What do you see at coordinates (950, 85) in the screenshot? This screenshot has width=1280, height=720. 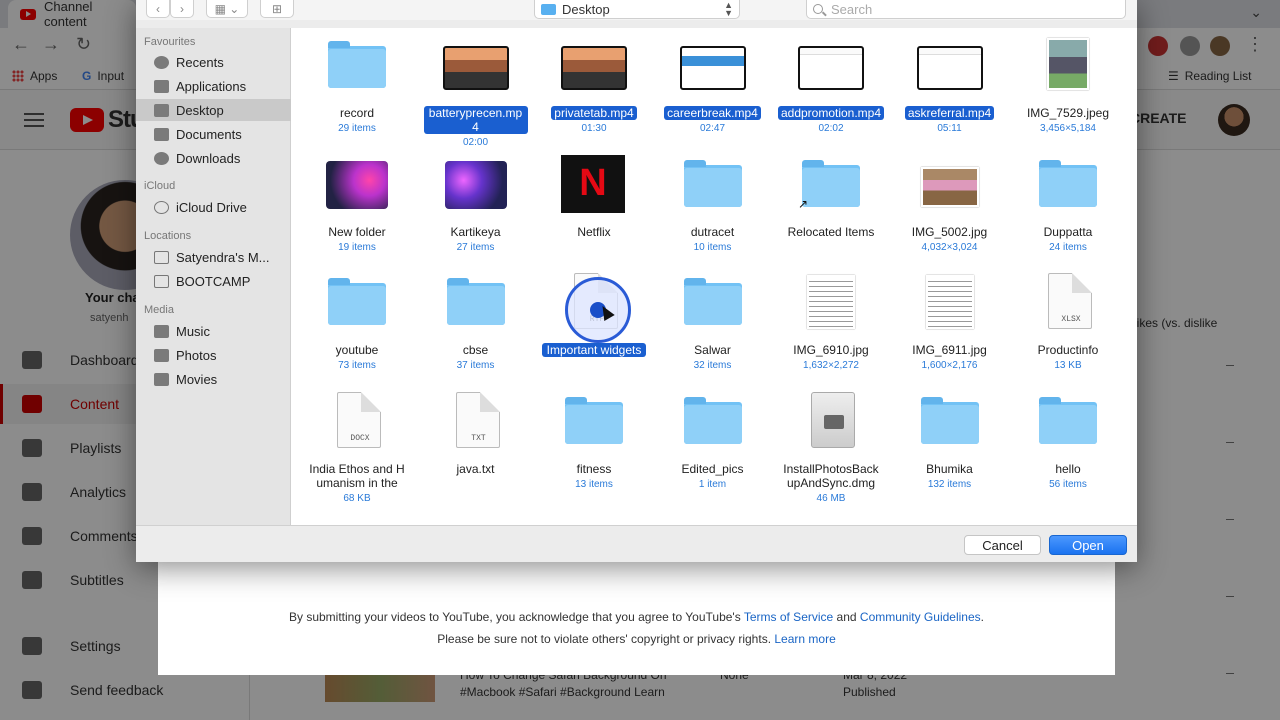 I see `file-item: askreferral.mp4 05:11` at bounding box center [950, 85].